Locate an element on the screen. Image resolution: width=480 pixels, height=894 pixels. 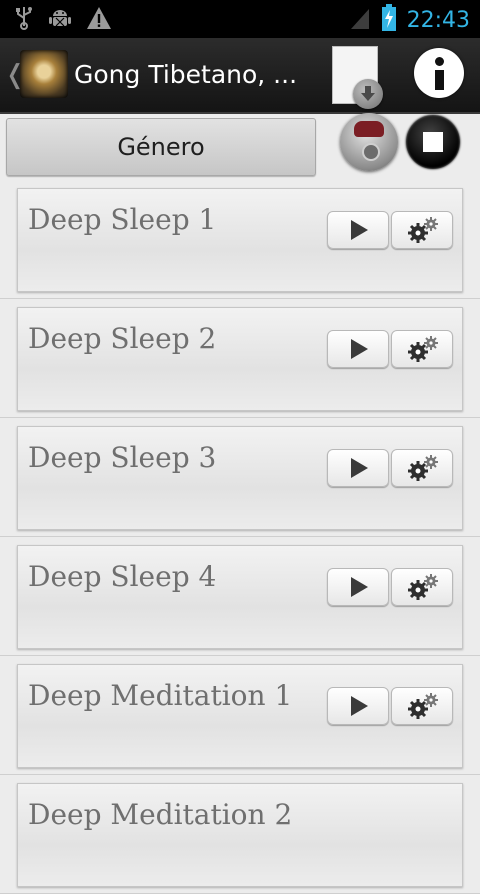
list-item: Deep Meditation 1 is located at coordinates (240, 715).